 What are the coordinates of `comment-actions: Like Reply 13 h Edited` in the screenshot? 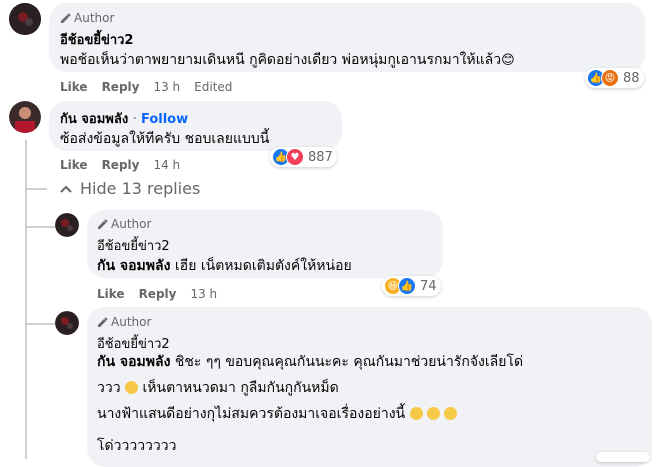 It's located at (146, 87).